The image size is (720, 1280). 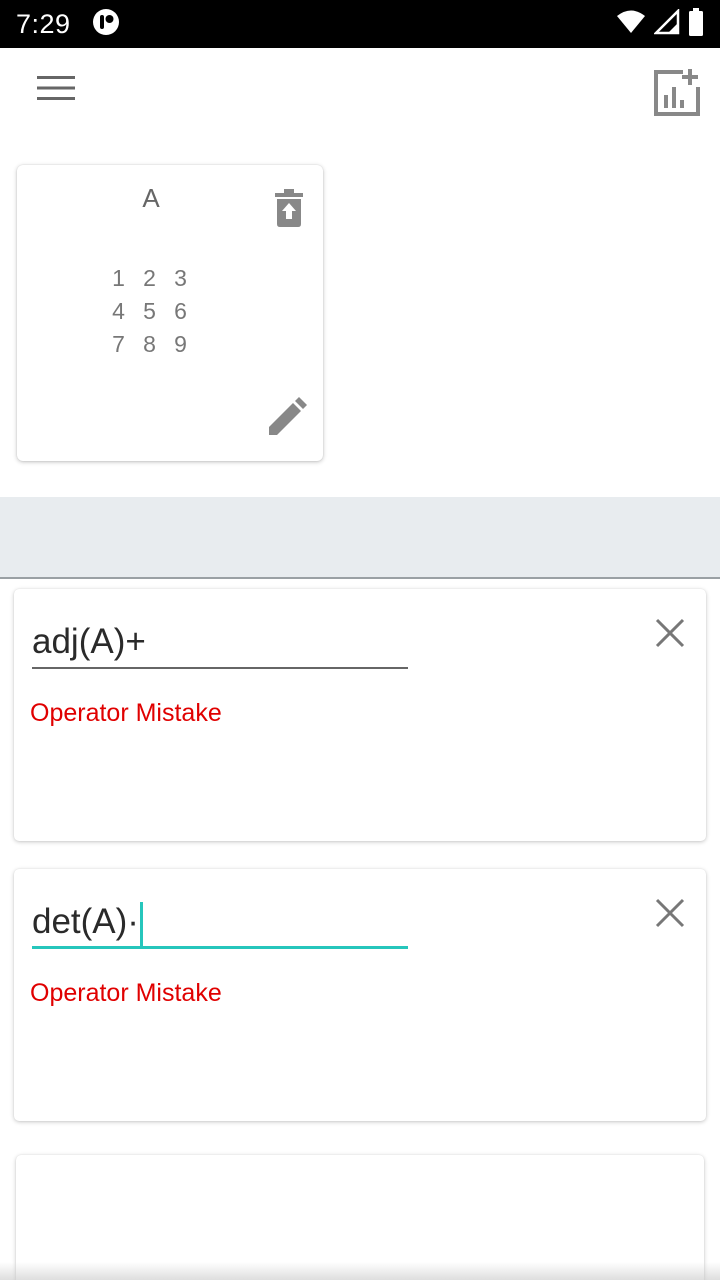 What do you see at coordinates (220, 924) in the screenshot?
I see `expression-input: det(A)·` at bounding box center [220, 924].